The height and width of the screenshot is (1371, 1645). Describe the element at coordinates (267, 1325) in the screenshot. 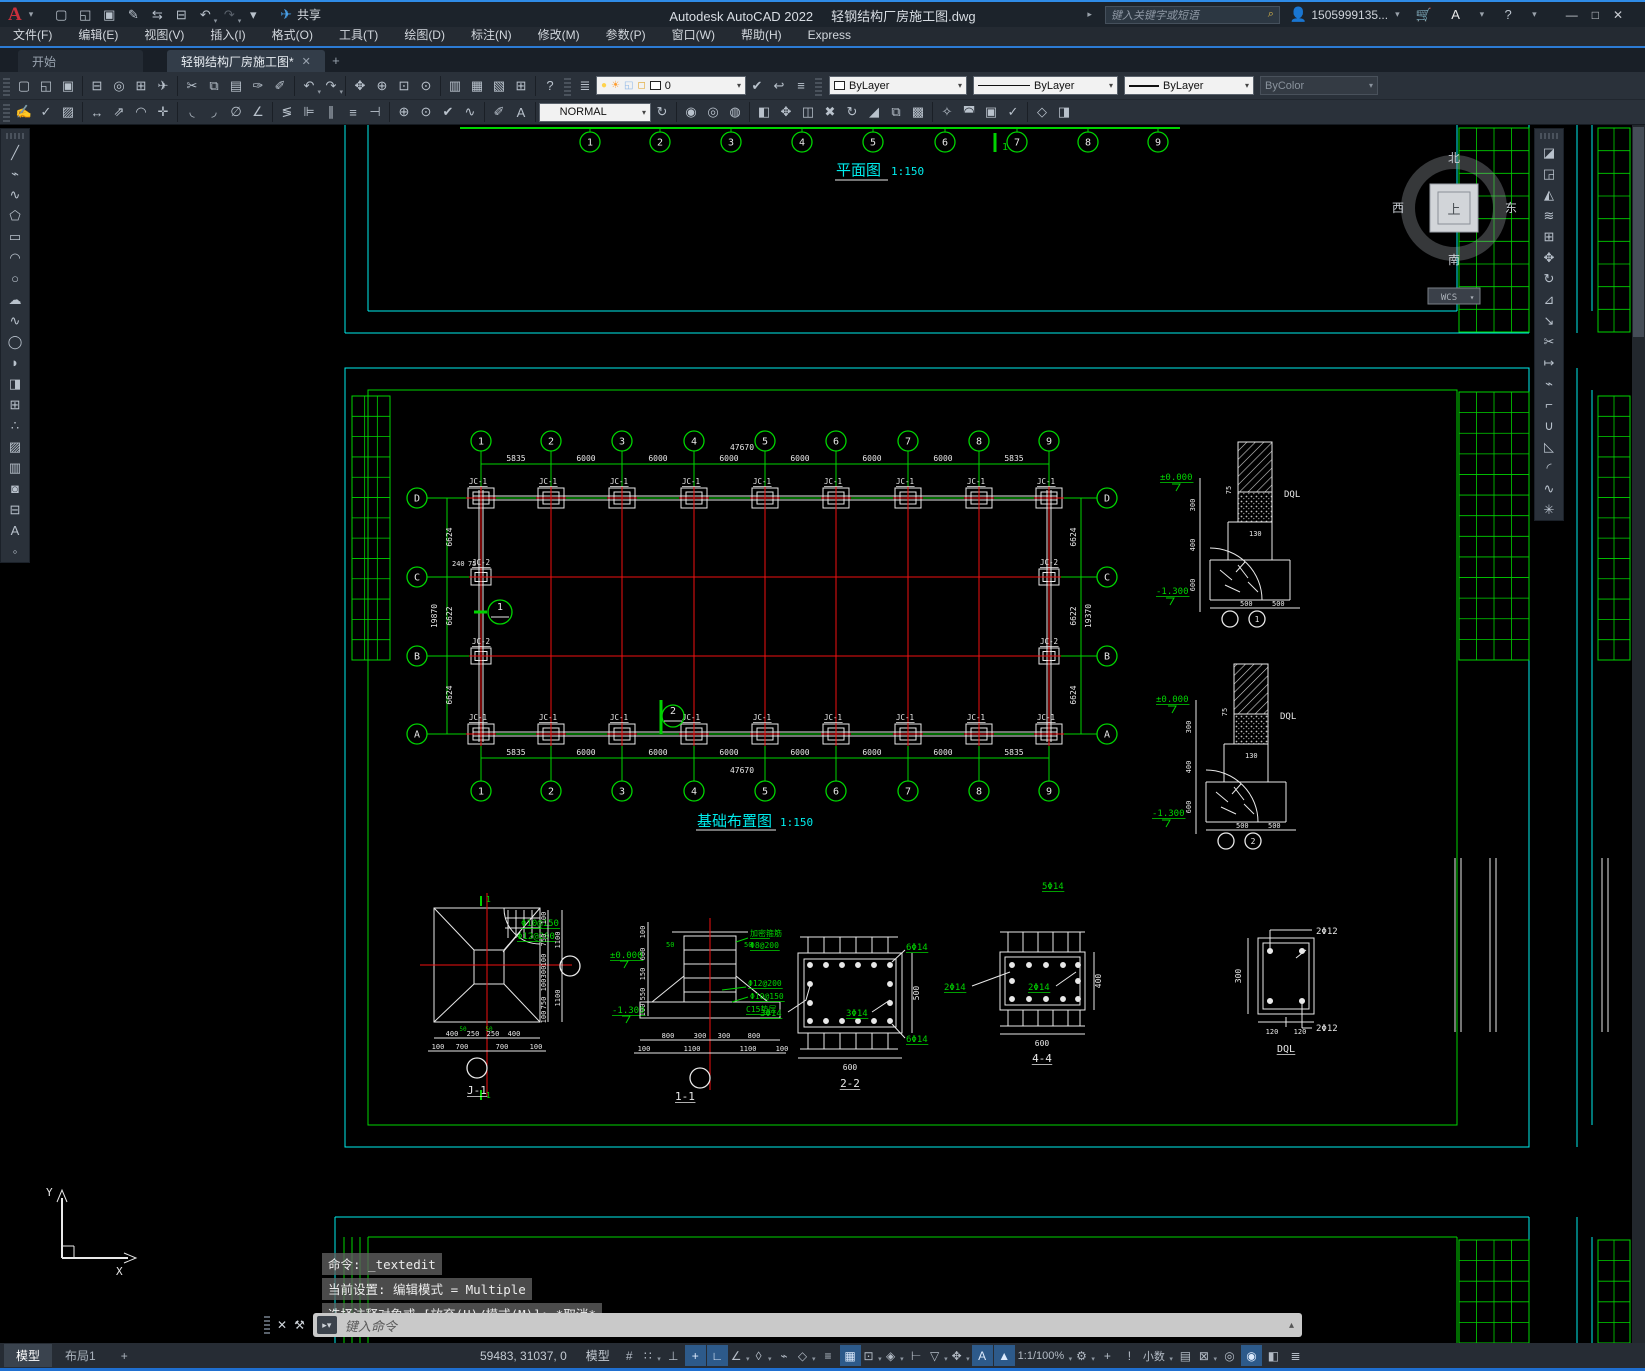

I see `command-bar-grip` at that location.